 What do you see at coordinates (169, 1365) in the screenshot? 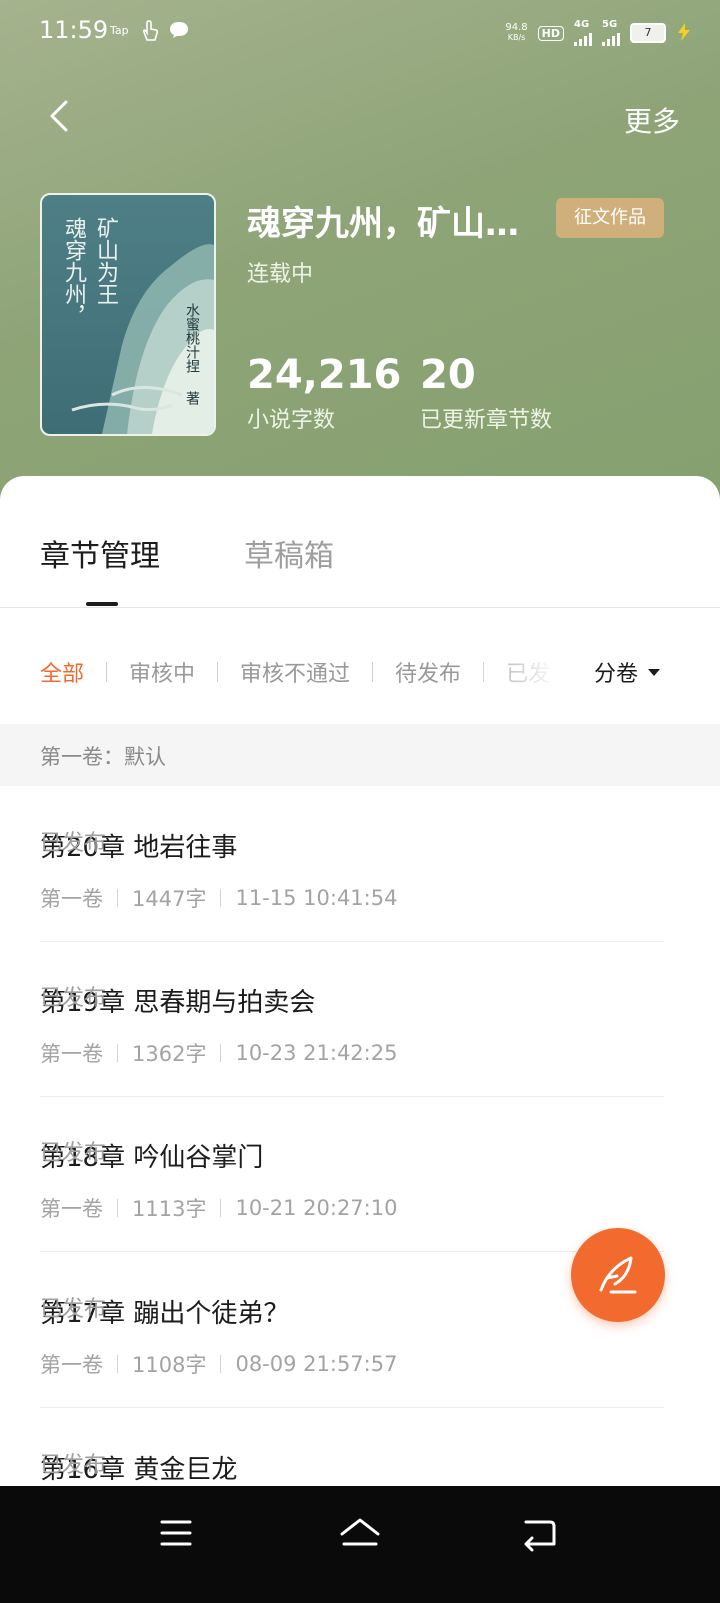
I see `chapter-words: 1108字` at bounding box center [169, 1365].